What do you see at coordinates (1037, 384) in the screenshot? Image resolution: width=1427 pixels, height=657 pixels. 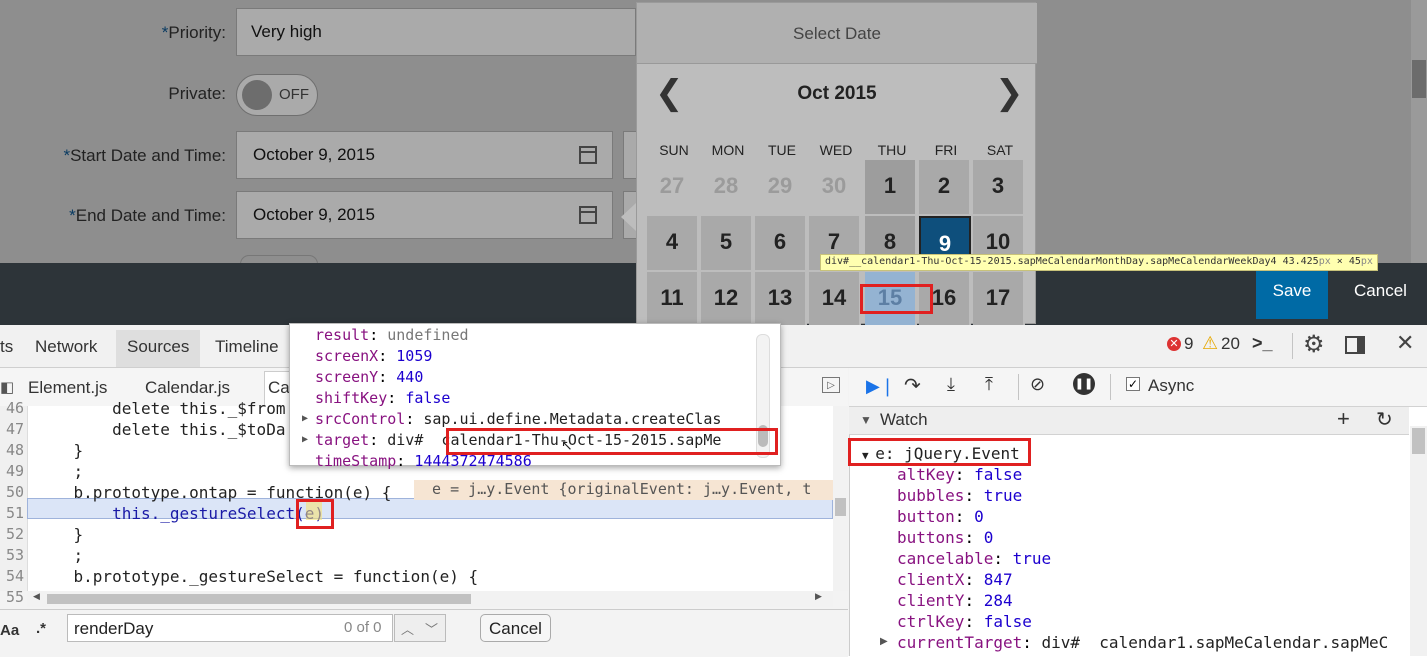 I see `deactivate-breakpoints-icon: ⊘` at bounding box center [1037, 384].